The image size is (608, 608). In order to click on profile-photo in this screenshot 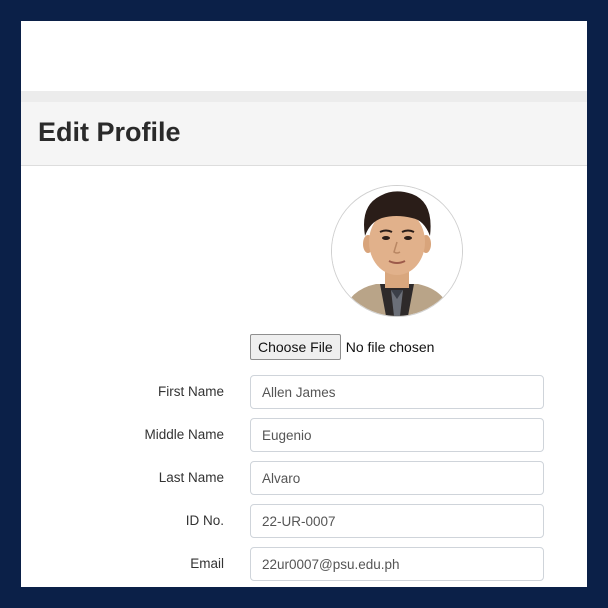, I will do `click(397, 251)`.